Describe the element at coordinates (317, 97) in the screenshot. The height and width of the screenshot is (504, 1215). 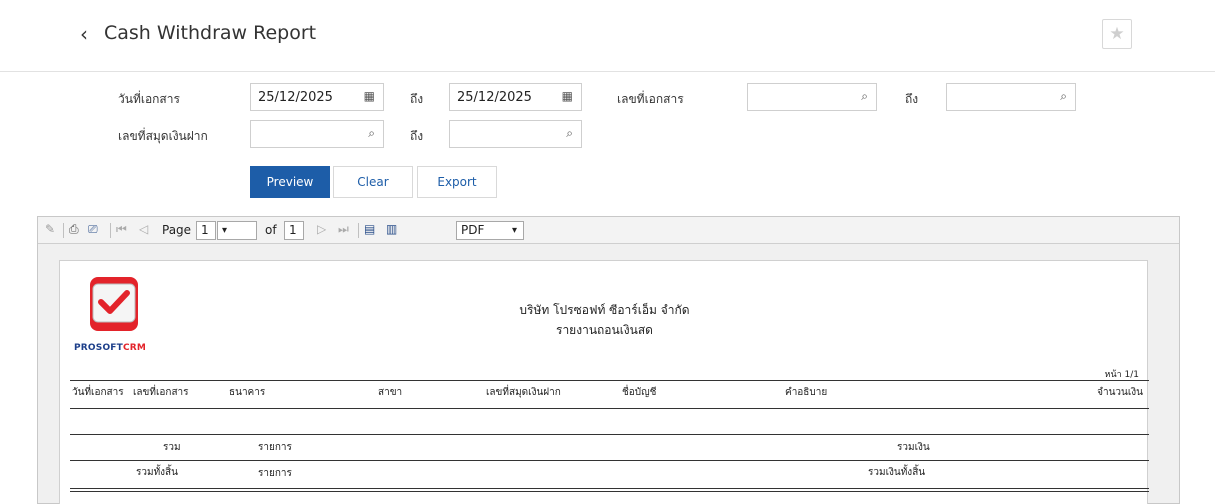
I see `doc-date-from-field: 25/12/2025 ▦` at that location.